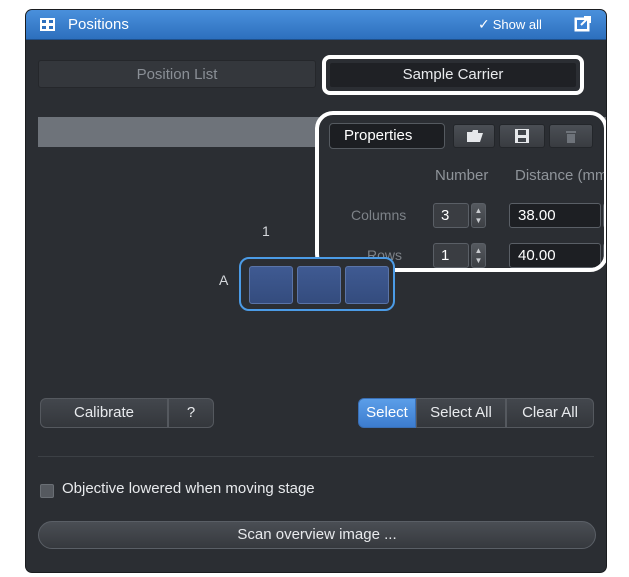 The height and width of the screenshot is (577, 629). Describe the element at coordinates (560, 175) in the screenshot. I see `distance-header: Distance (mm` at that location.